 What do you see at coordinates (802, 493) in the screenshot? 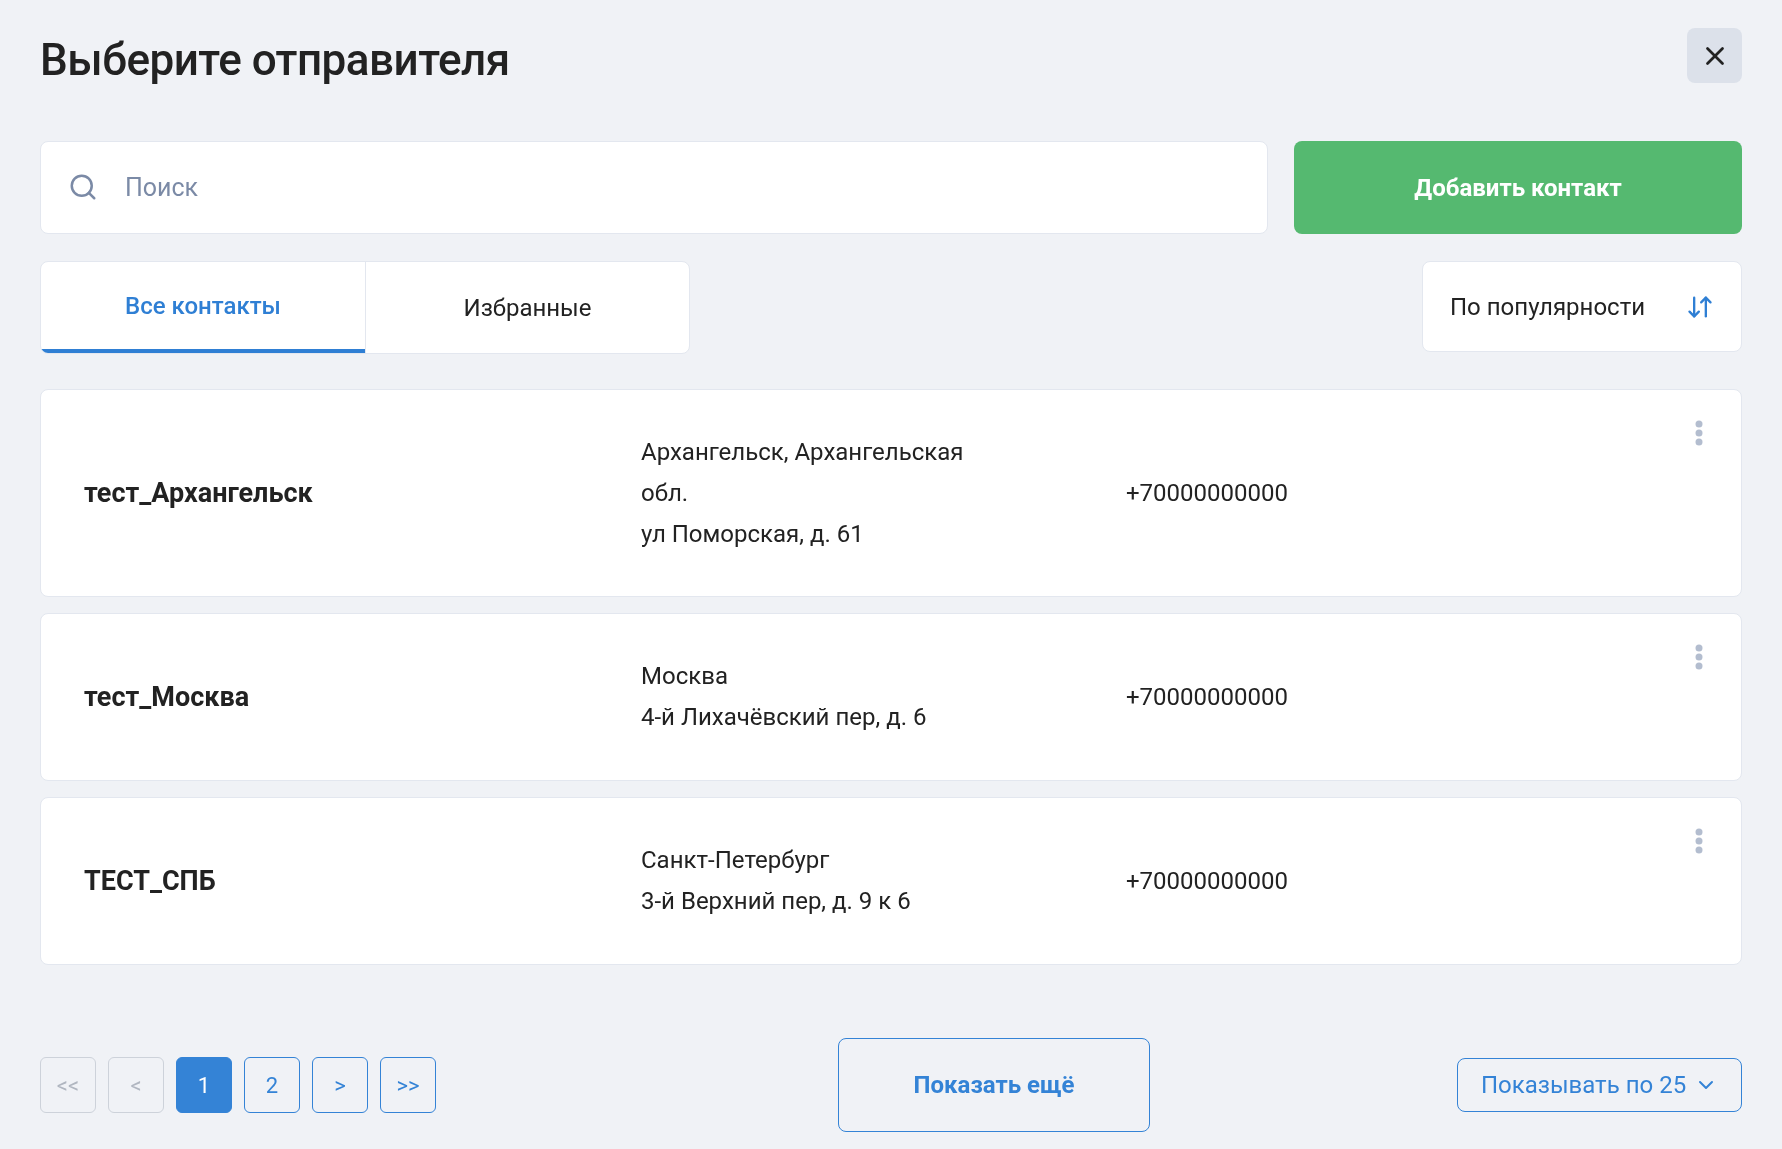
I see `contact-address: Архангельск, Архангельская обл. ул Поморская, д. 61` at bounding box center [802, 493].